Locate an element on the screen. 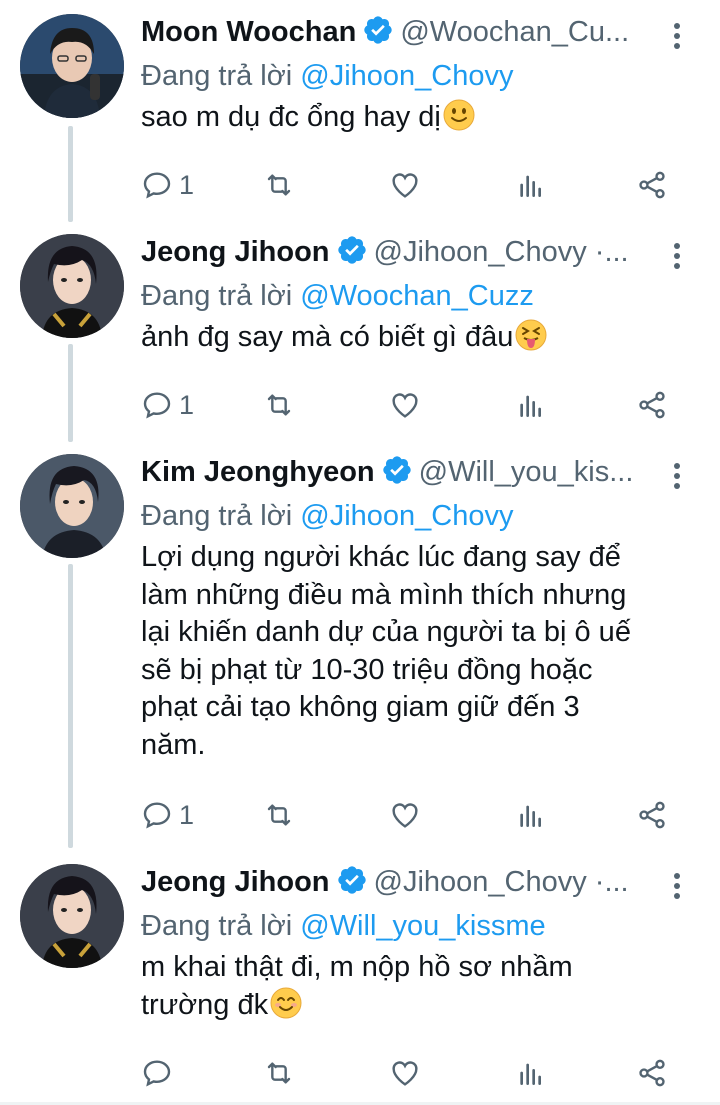 The width and height of the screenshot is (720, 1105). author-name: Kim Jeonghyeon is located at coordinates (258, 472).